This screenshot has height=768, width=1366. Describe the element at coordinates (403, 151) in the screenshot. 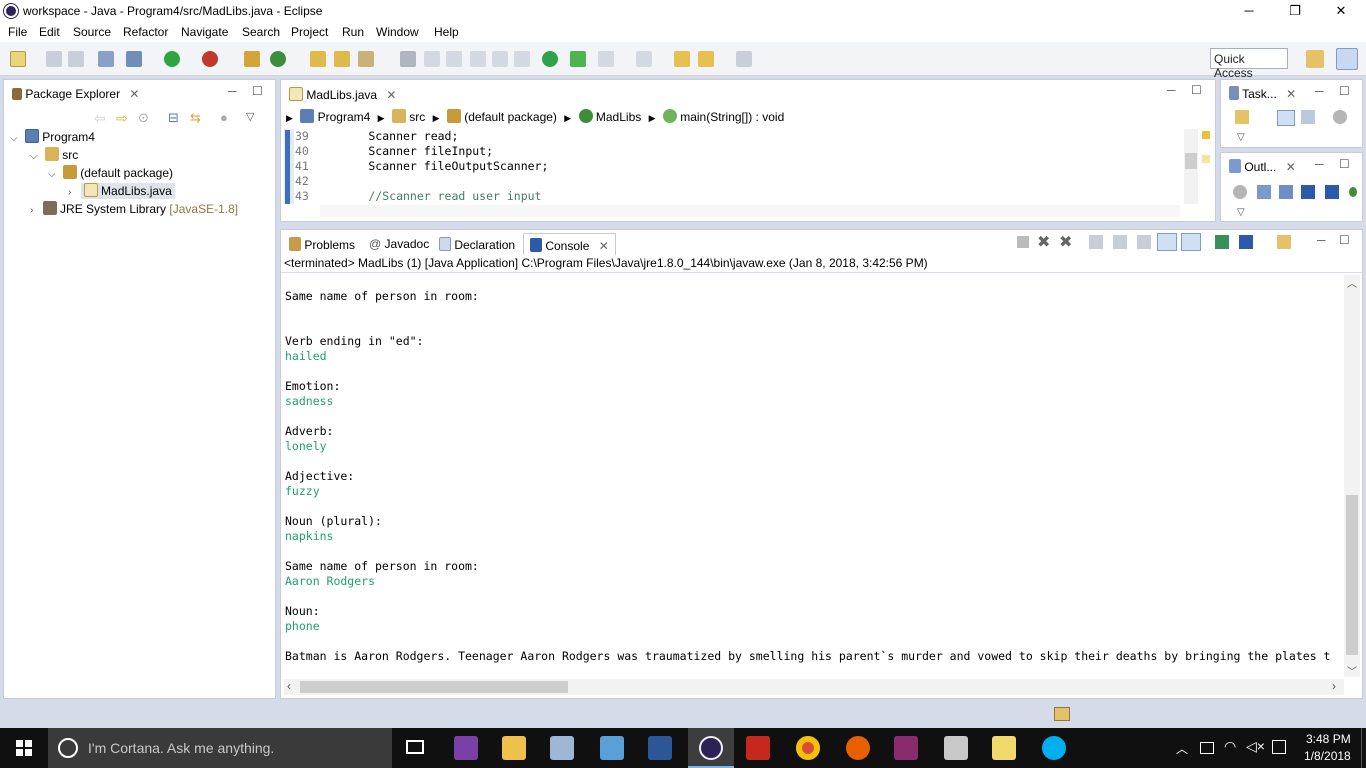

I see `code-line: Scanner fileInput;` at that location.